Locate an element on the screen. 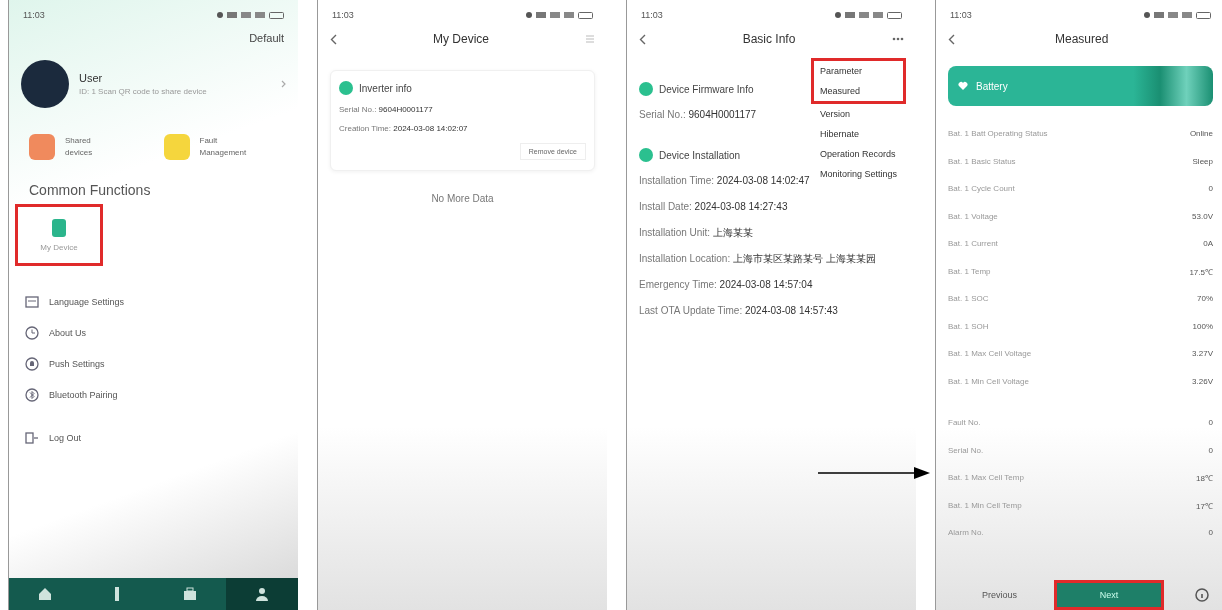  menu-item: Language Settings is located at coordinates (153, 301).